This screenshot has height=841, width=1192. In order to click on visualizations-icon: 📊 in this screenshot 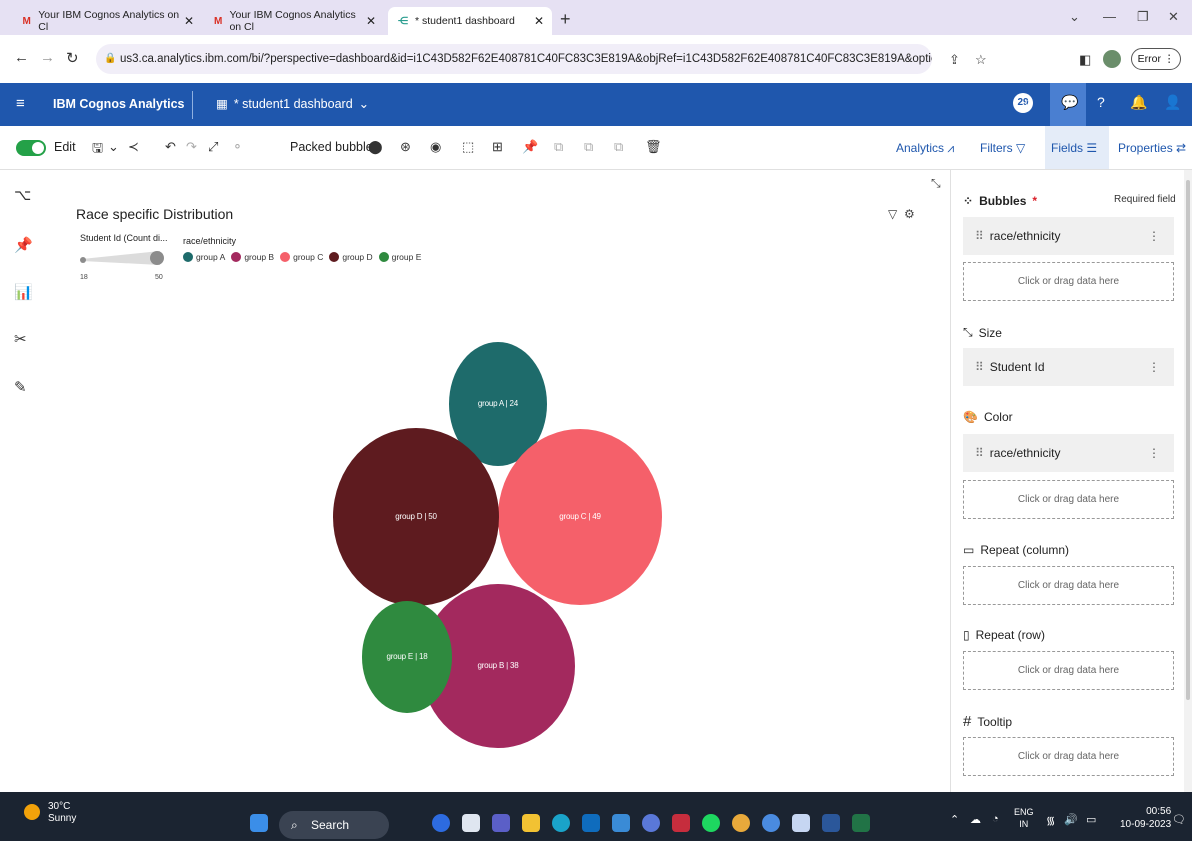, I will do `click(23, 292)`.